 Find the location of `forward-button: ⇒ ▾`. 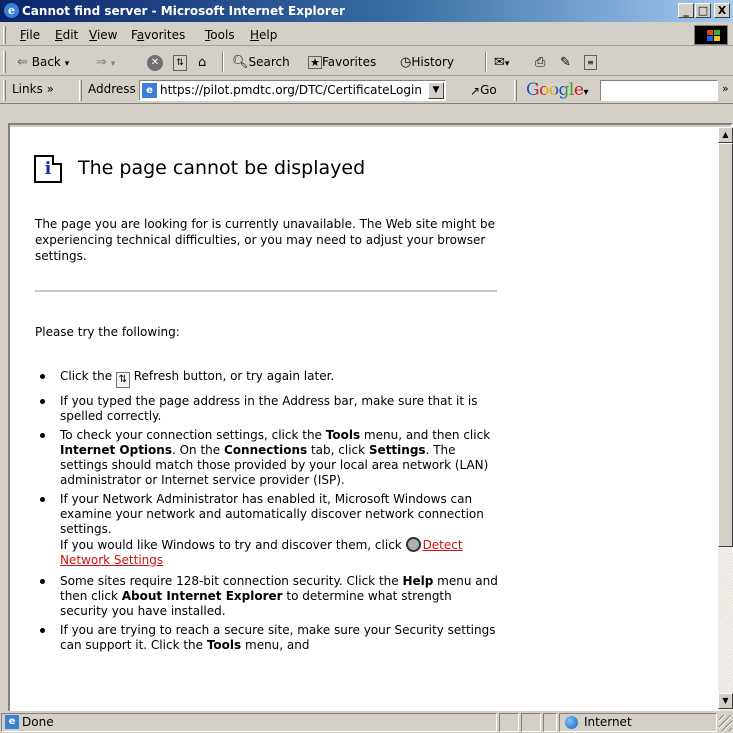

forward-button: ⇒ ▾ is located at coordinates (105, 62).